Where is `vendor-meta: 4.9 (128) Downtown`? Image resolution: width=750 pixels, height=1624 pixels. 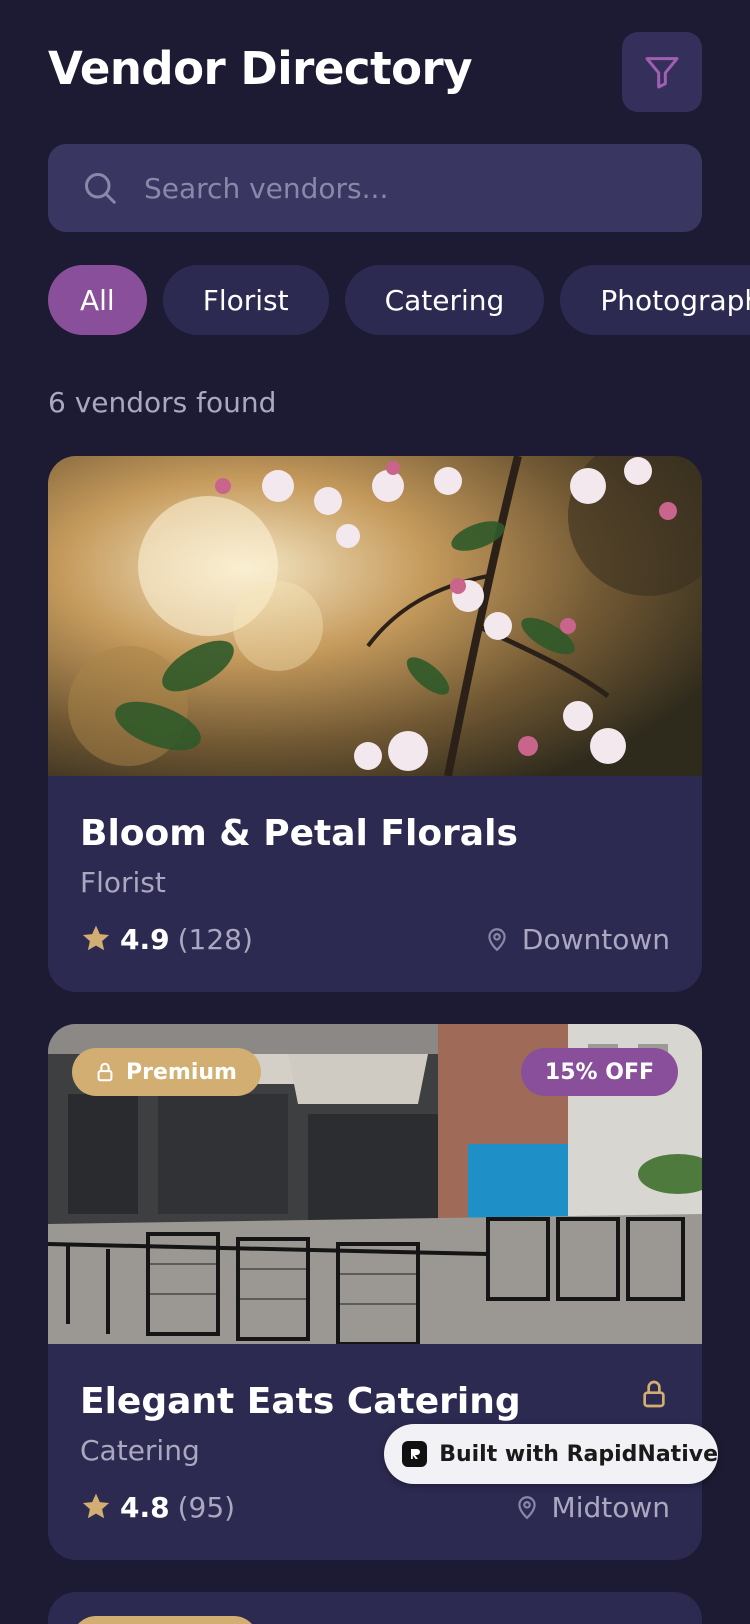 vendor-meta: 4.9 (128) Downtown is located at coordinates (375, 943).